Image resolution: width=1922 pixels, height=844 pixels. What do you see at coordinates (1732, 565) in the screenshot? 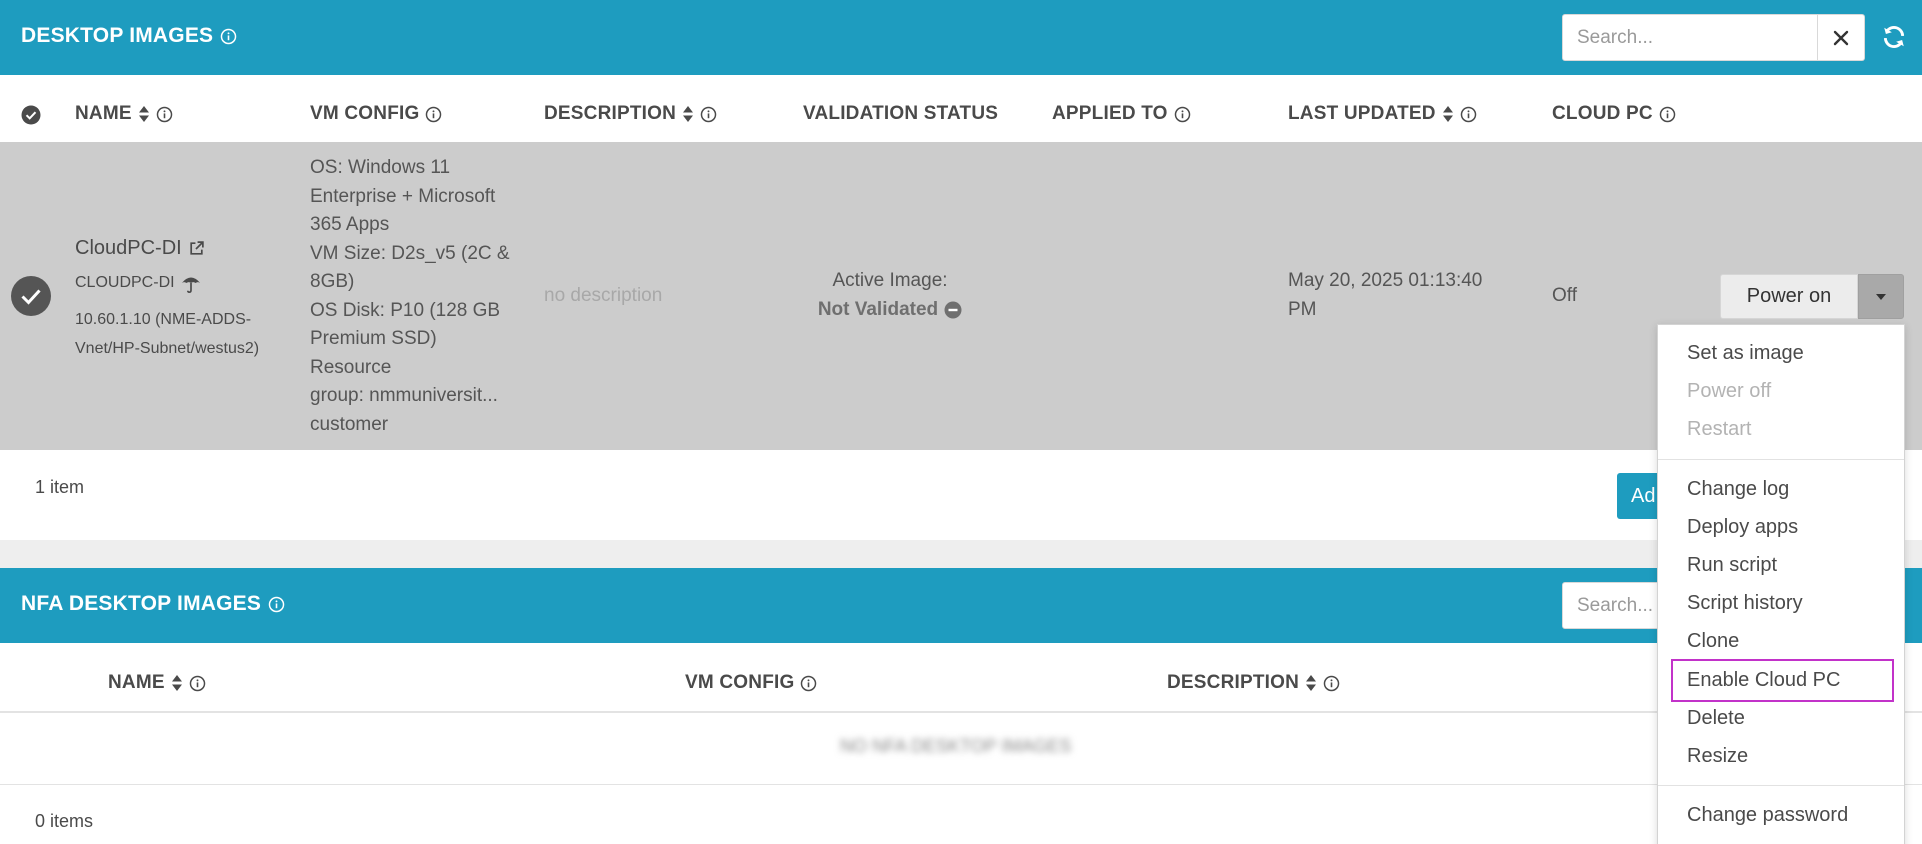
I see `menu-item-run-script: Run script` at bounding box center [1732, 565].